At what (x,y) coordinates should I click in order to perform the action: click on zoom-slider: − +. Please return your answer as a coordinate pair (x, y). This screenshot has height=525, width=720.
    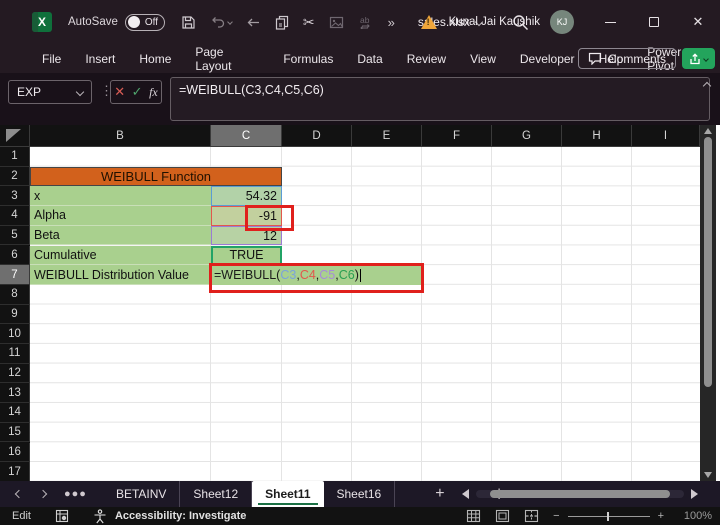
    Looking at the image, I should click on (608, 516).